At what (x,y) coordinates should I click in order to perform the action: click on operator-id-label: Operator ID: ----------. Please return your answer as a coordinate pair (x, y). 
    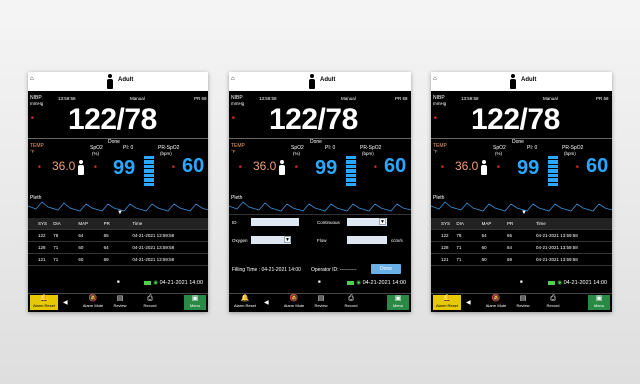
    Looking at the image, I should click on (334, 270).